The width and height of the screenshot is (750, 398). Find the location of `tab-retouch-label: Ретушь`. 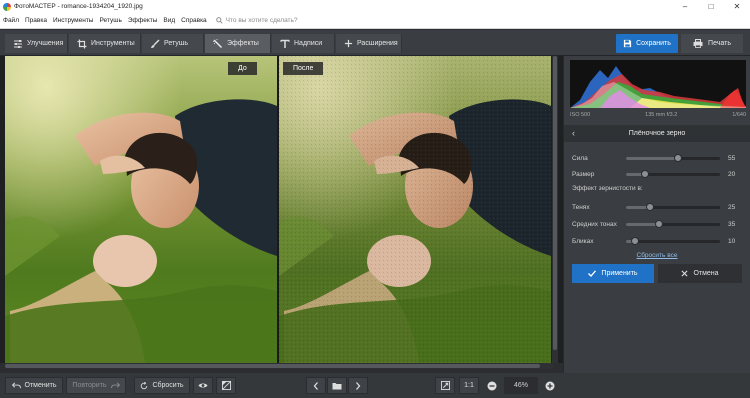

tab-retouch-label: Ретушь is located at coordinates (176, 43).